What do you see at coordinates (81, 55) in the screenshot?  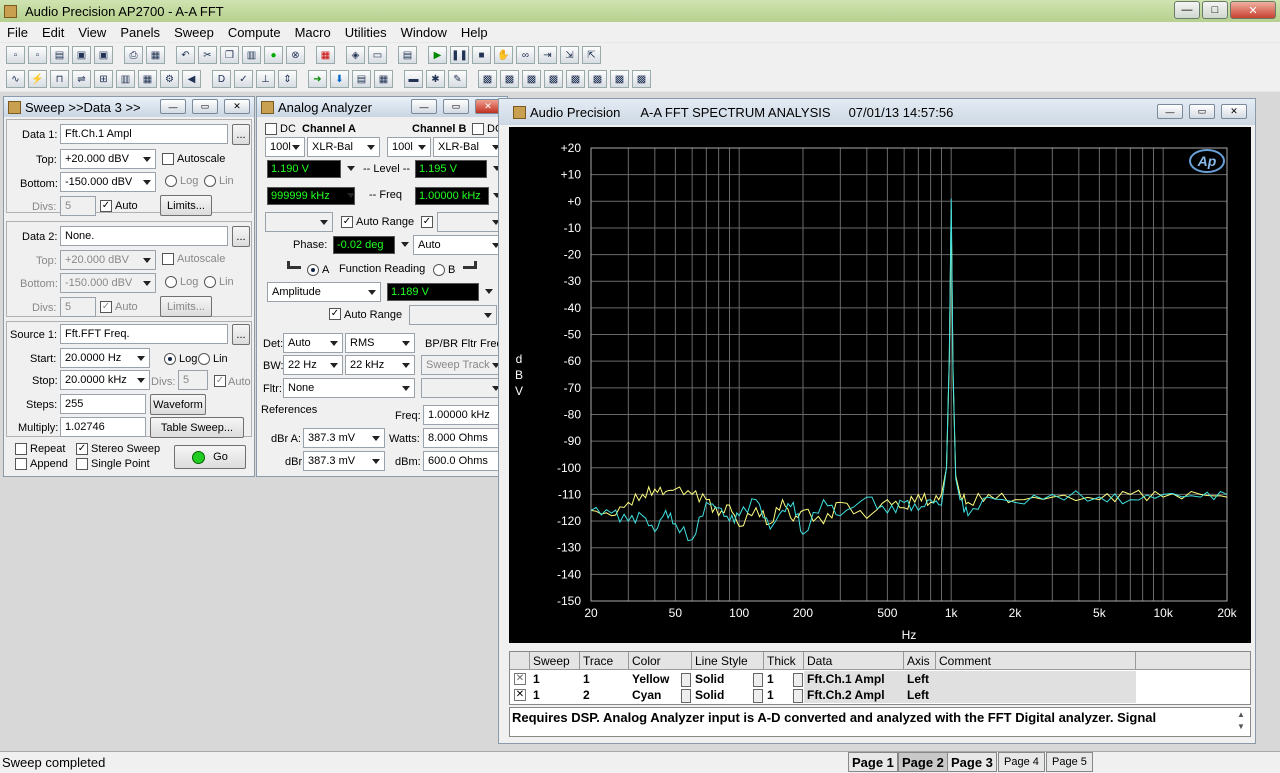 I see `save-icon: ▣` at bounding box center [81, 55].